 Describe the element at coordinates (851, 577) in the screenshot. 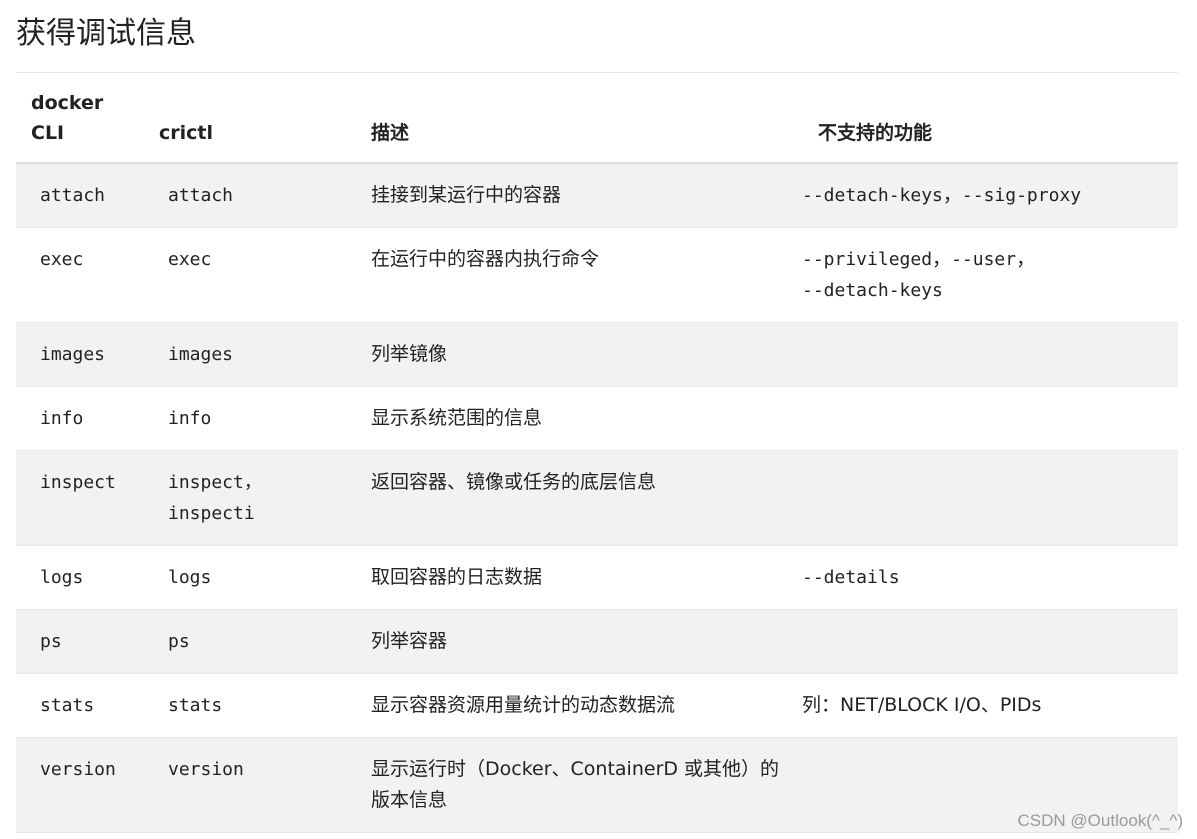

I see `unsupported-flag: --details` at that location.